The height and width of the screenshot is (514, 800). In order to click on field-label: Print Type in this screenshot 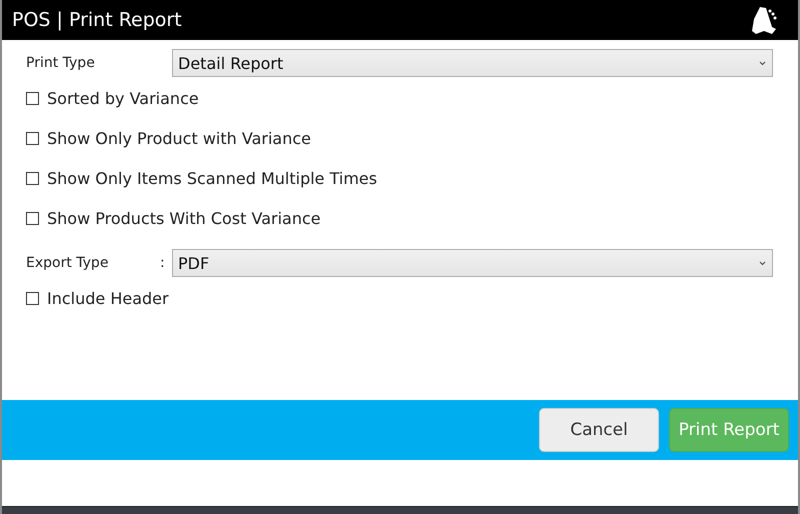, I will do `click(61, 63)`.